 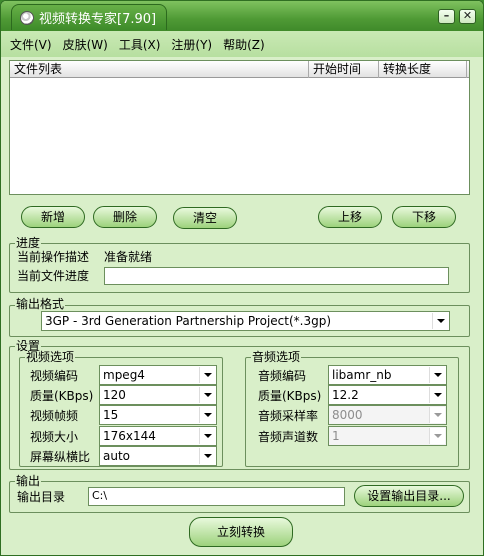 I want to click on video-quality-select: 120, so click(x=158, y=395).